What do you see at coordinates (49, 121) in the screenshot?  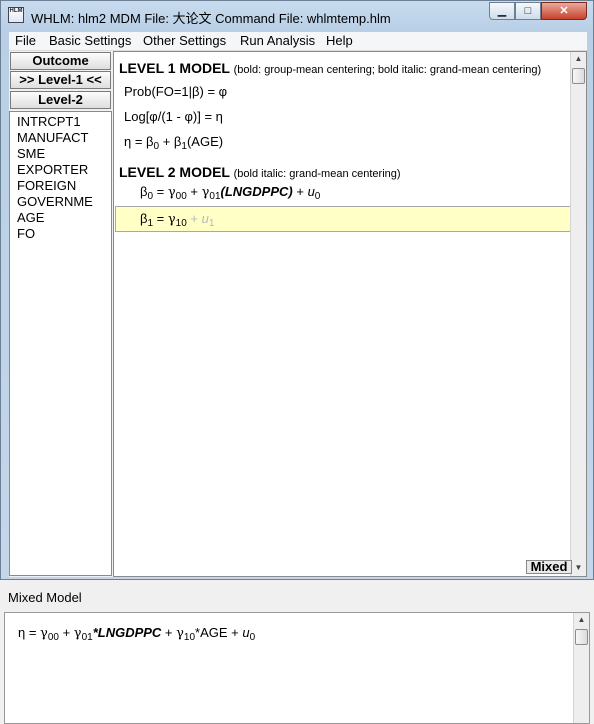 I see `list-item: INTRCPT1` at bounding box center [49, 121].